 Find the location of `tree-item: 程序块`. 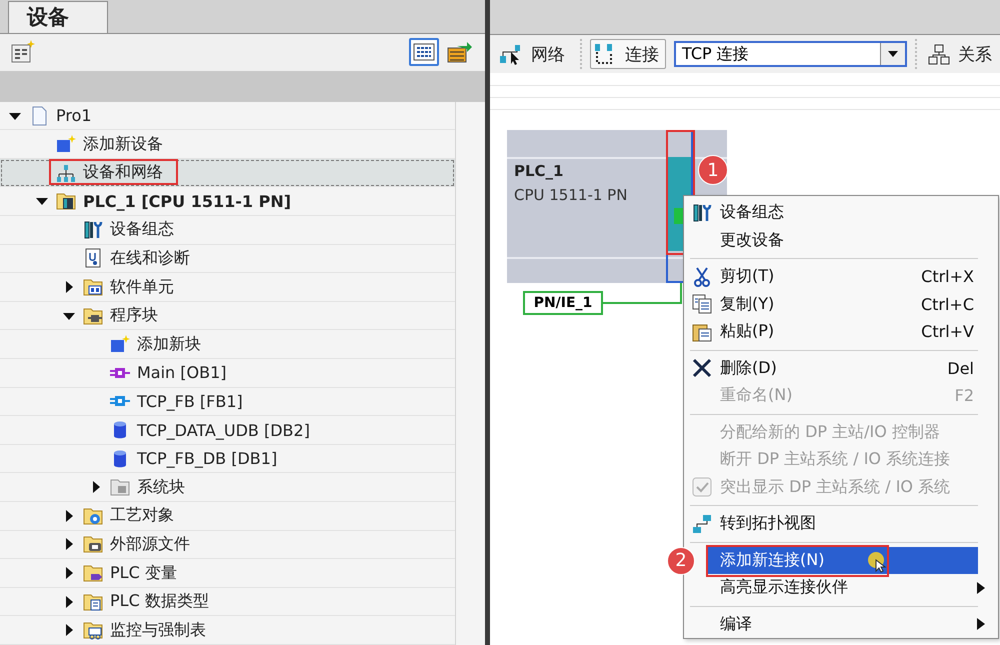

tree-item: 程序块 is located at coordinates (227, 316).